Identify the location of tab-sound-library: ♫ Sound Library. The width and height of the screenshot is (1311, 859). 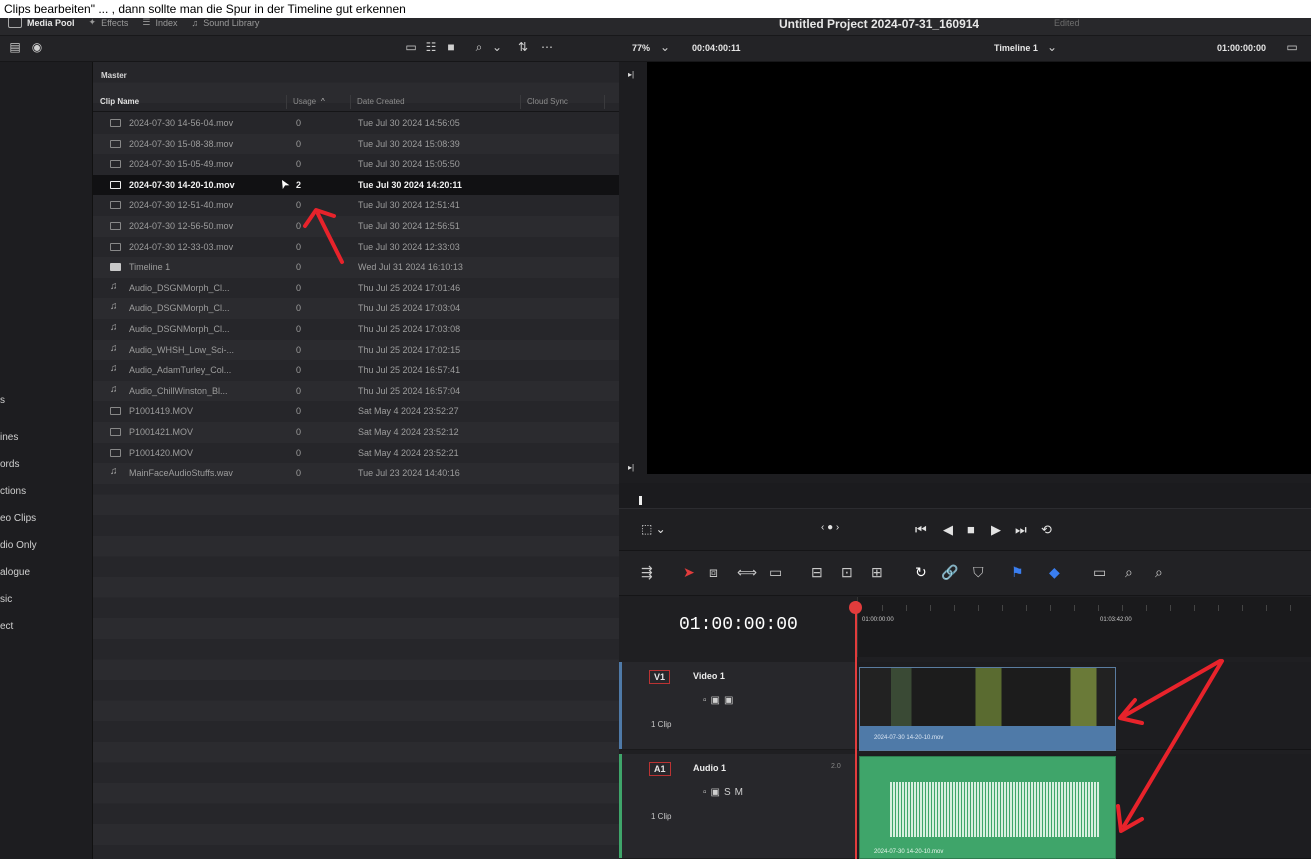
(226, 22).